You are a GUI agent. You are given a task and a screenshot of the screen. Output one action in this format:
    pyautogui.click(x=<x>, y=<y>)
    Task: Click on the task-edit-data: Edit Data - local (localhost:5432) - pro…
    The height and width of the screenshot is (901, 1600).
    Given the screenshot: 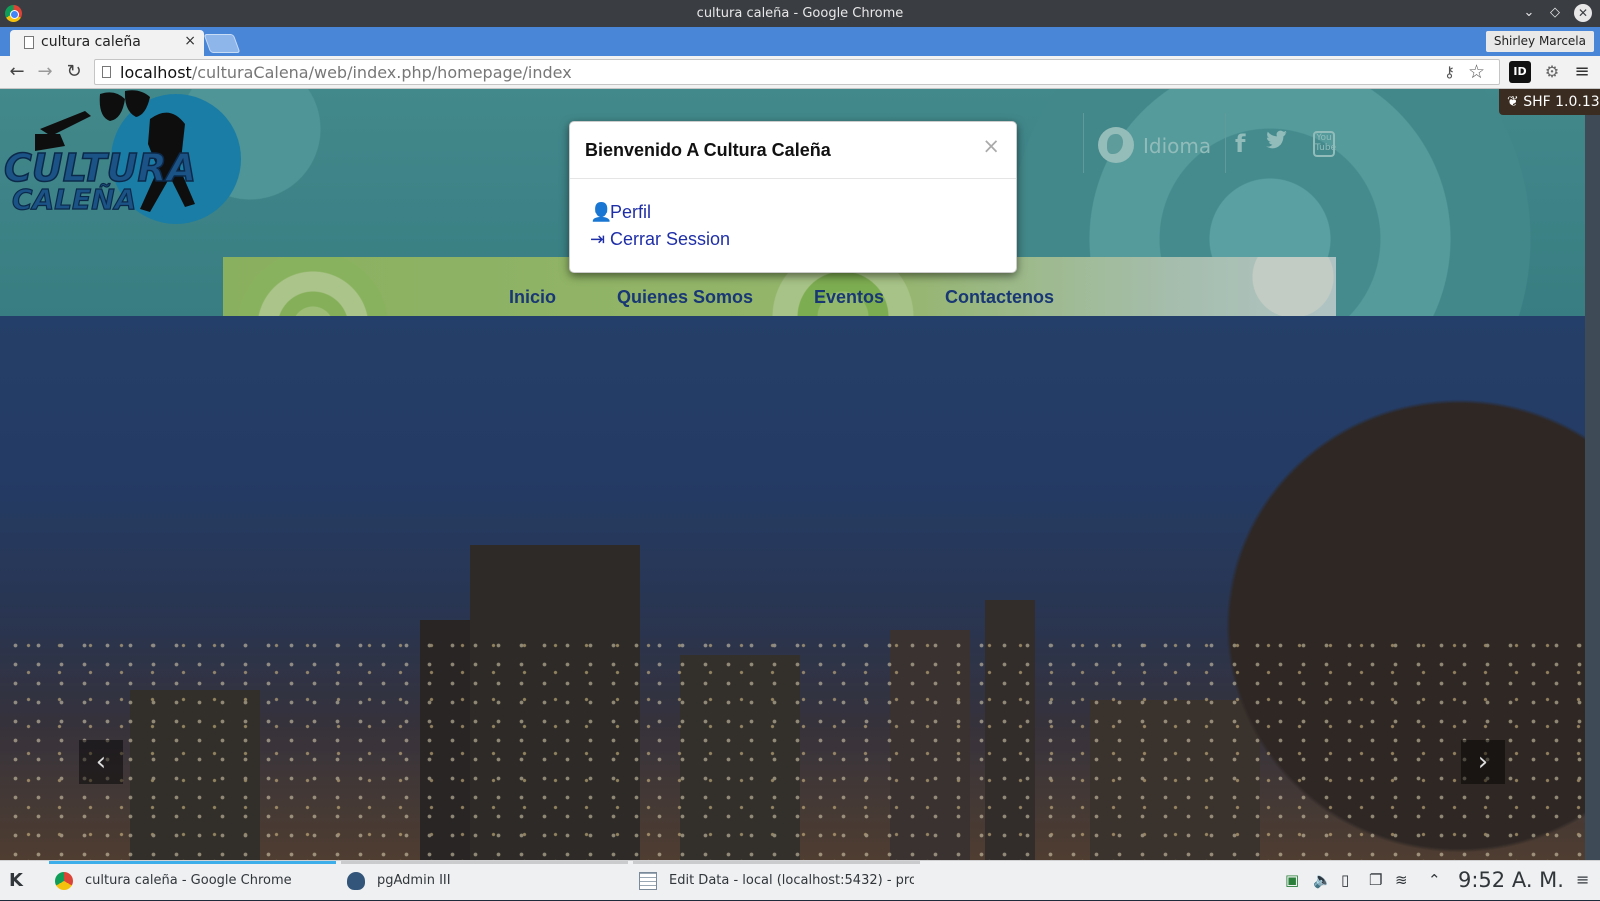 What is the action you would take?
    pyautogui.click(x=776, y=881)
    